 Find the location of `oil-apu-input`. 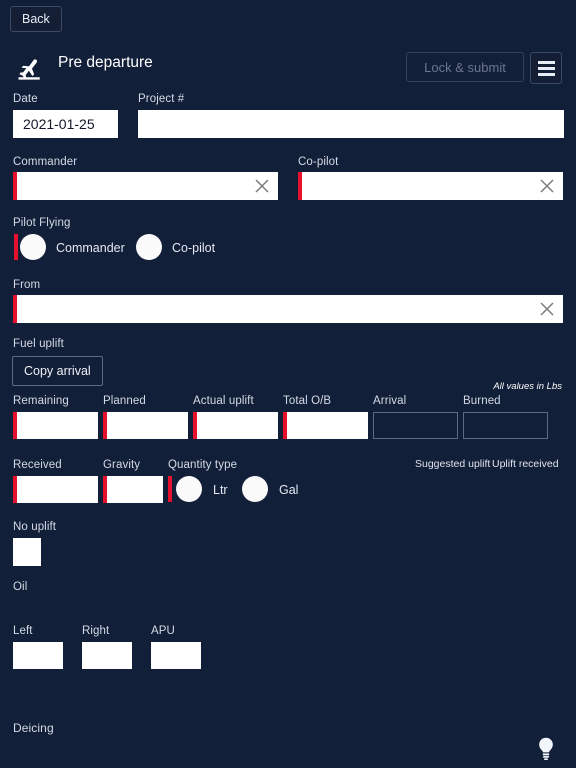

oil-apu-input is located at coordinates (176, 655).